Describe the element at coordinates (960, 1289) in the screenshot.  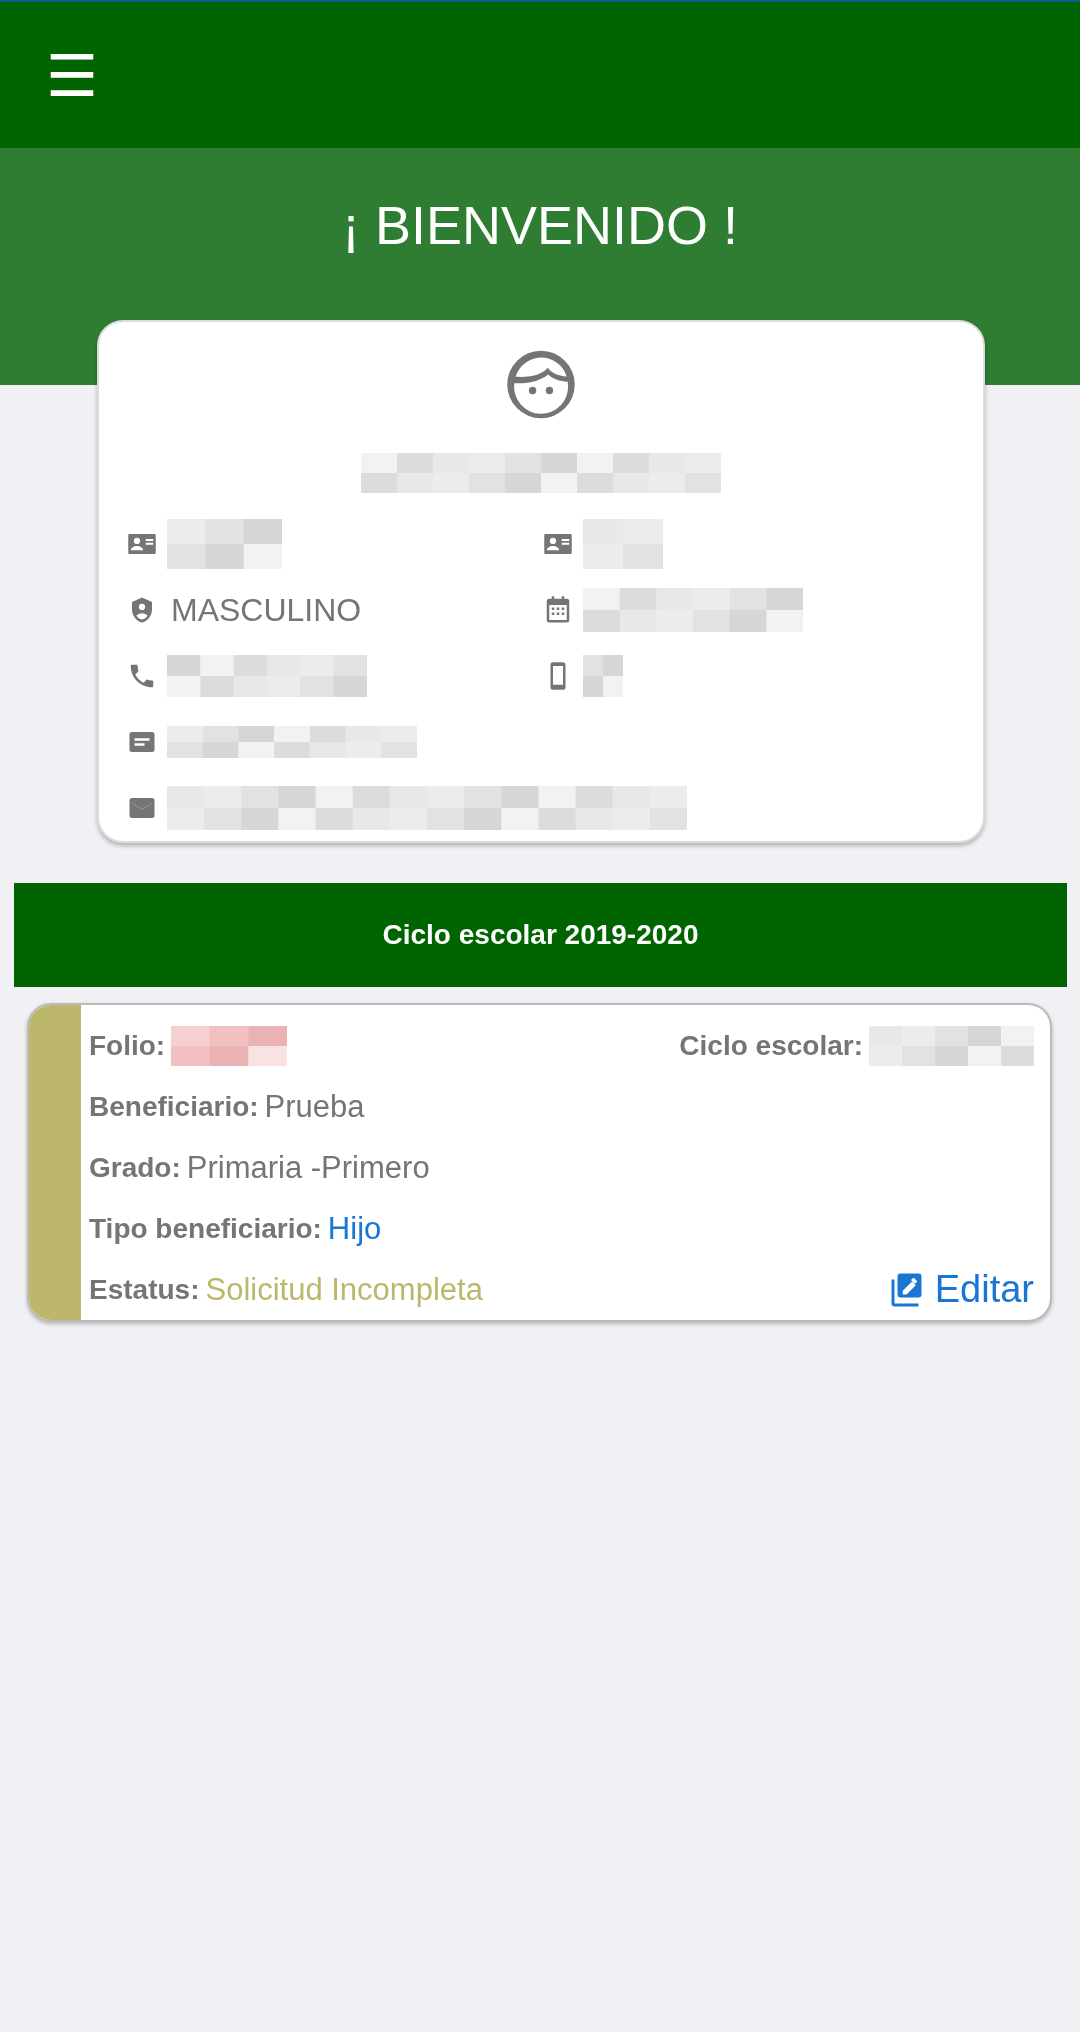
I see `edit-button: Editar` at that location.